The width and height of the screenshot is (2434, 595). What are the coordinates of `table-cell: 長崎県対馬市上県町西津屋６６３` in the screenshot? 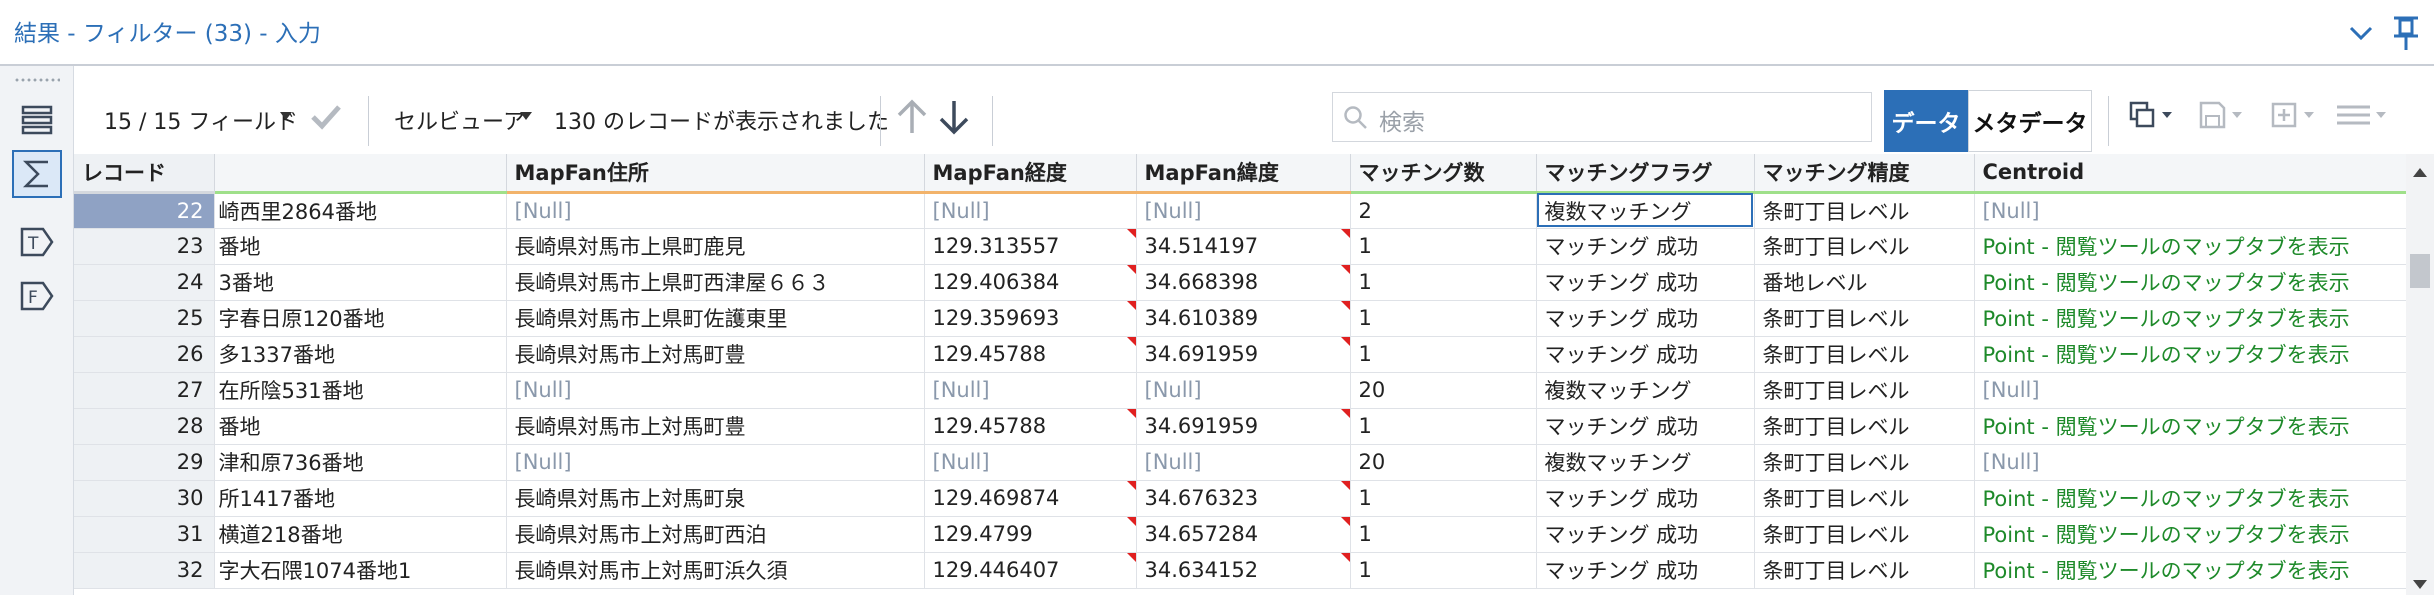 It's located at (715, 282).